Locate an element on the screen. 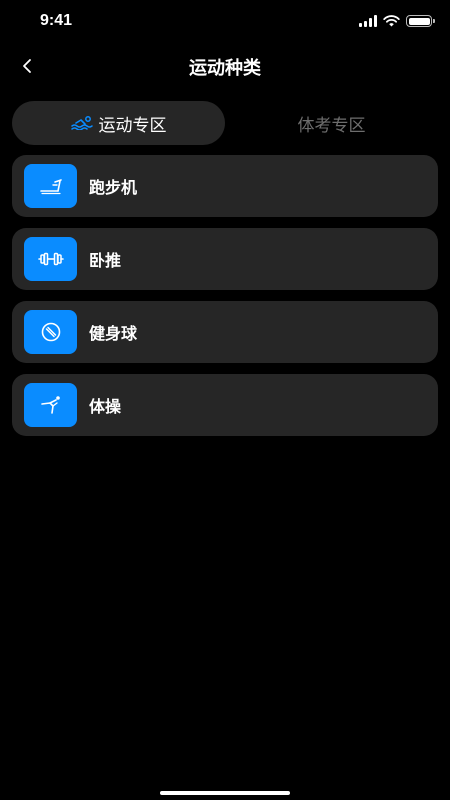  tab-label: 运动专区 is located at coordinates (132, 125).